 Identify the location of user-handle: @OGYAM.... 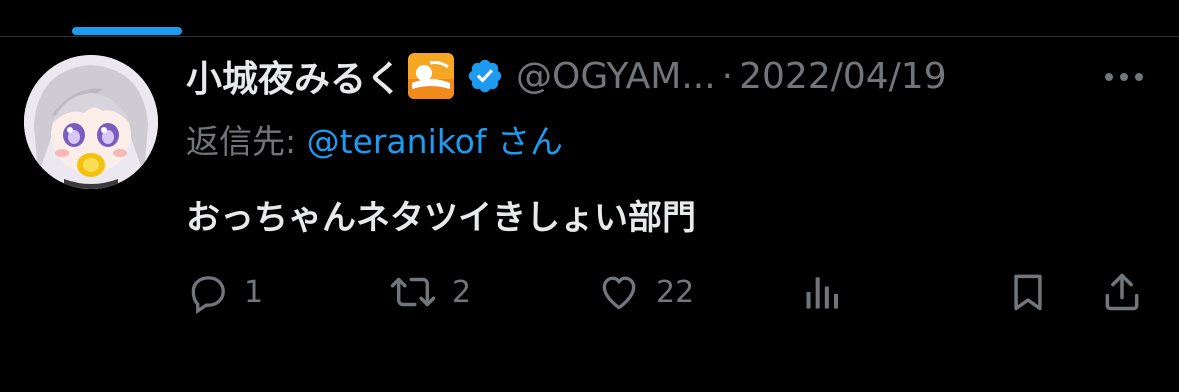
(616, 76).